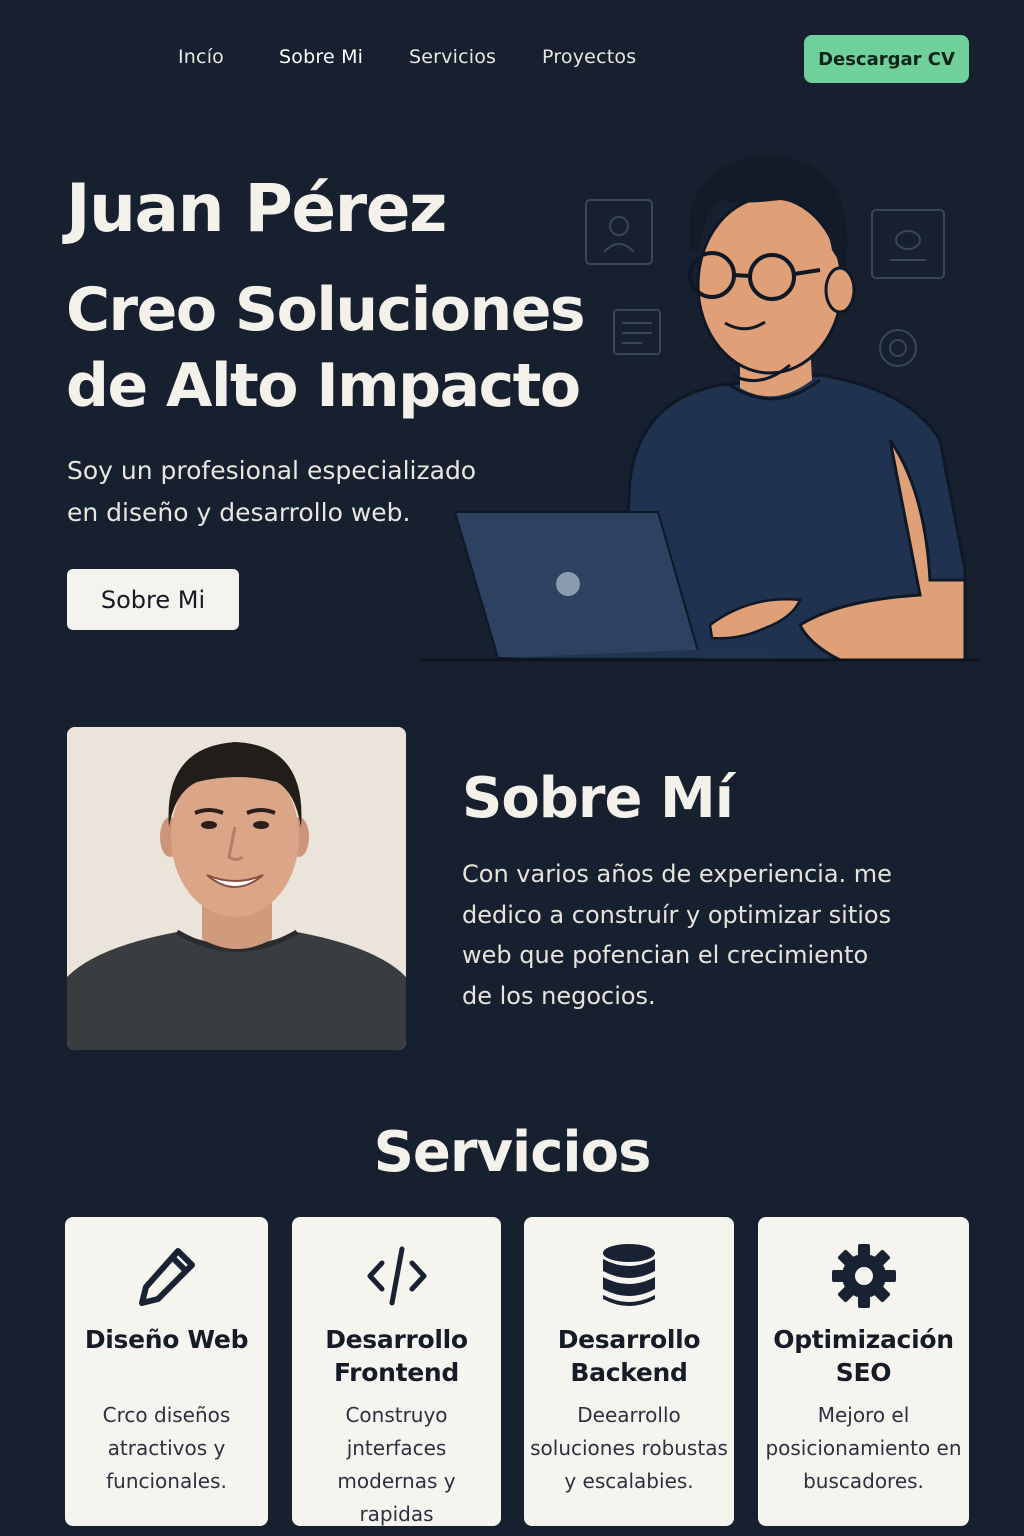  Describe the element at coordinates (863, 1276) in the screenshot. I see `gear-icon` at that location.